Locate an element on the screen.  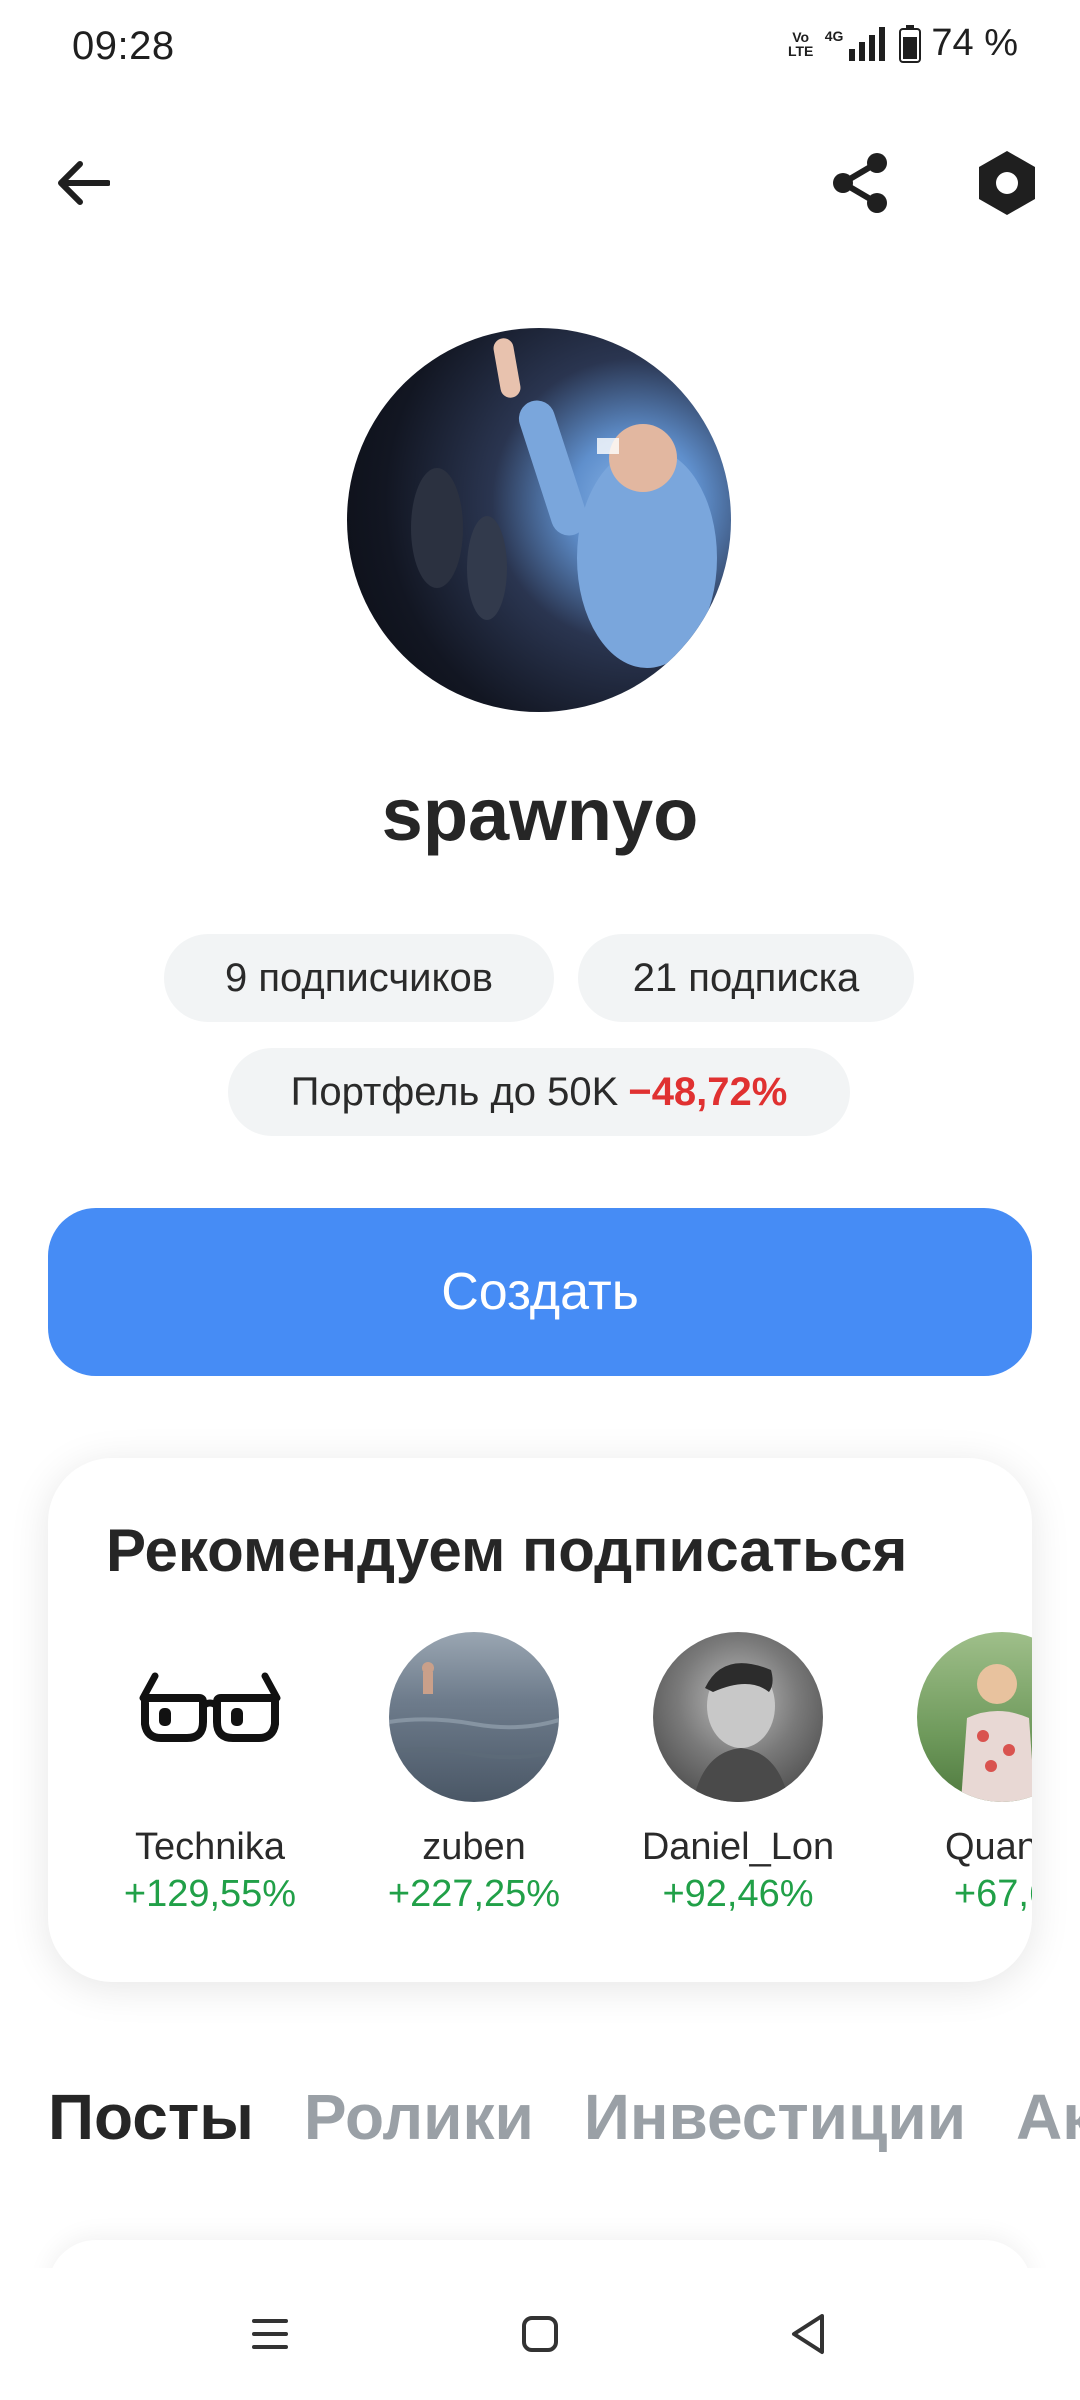
status-time: 09:28 is located at coordinates (123, 46).